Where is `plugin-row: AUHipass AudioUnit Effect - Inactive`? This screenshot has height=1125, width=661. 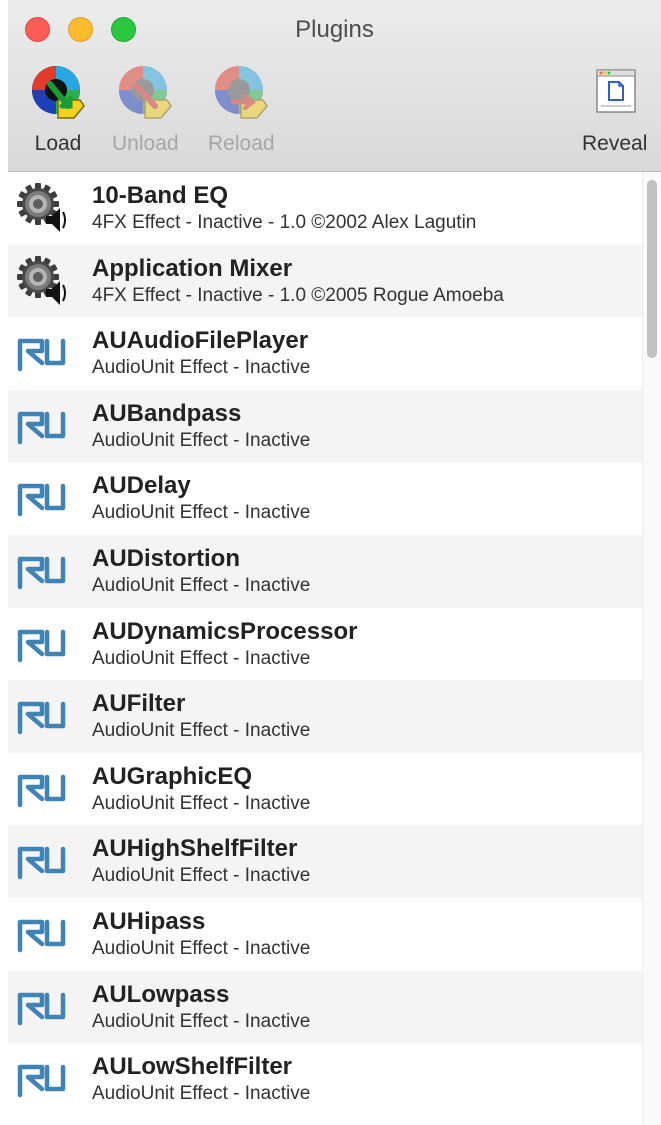
plugin-row: AUHipass AudioUnit Effect - Inactive is located at coordinates (325, 934).